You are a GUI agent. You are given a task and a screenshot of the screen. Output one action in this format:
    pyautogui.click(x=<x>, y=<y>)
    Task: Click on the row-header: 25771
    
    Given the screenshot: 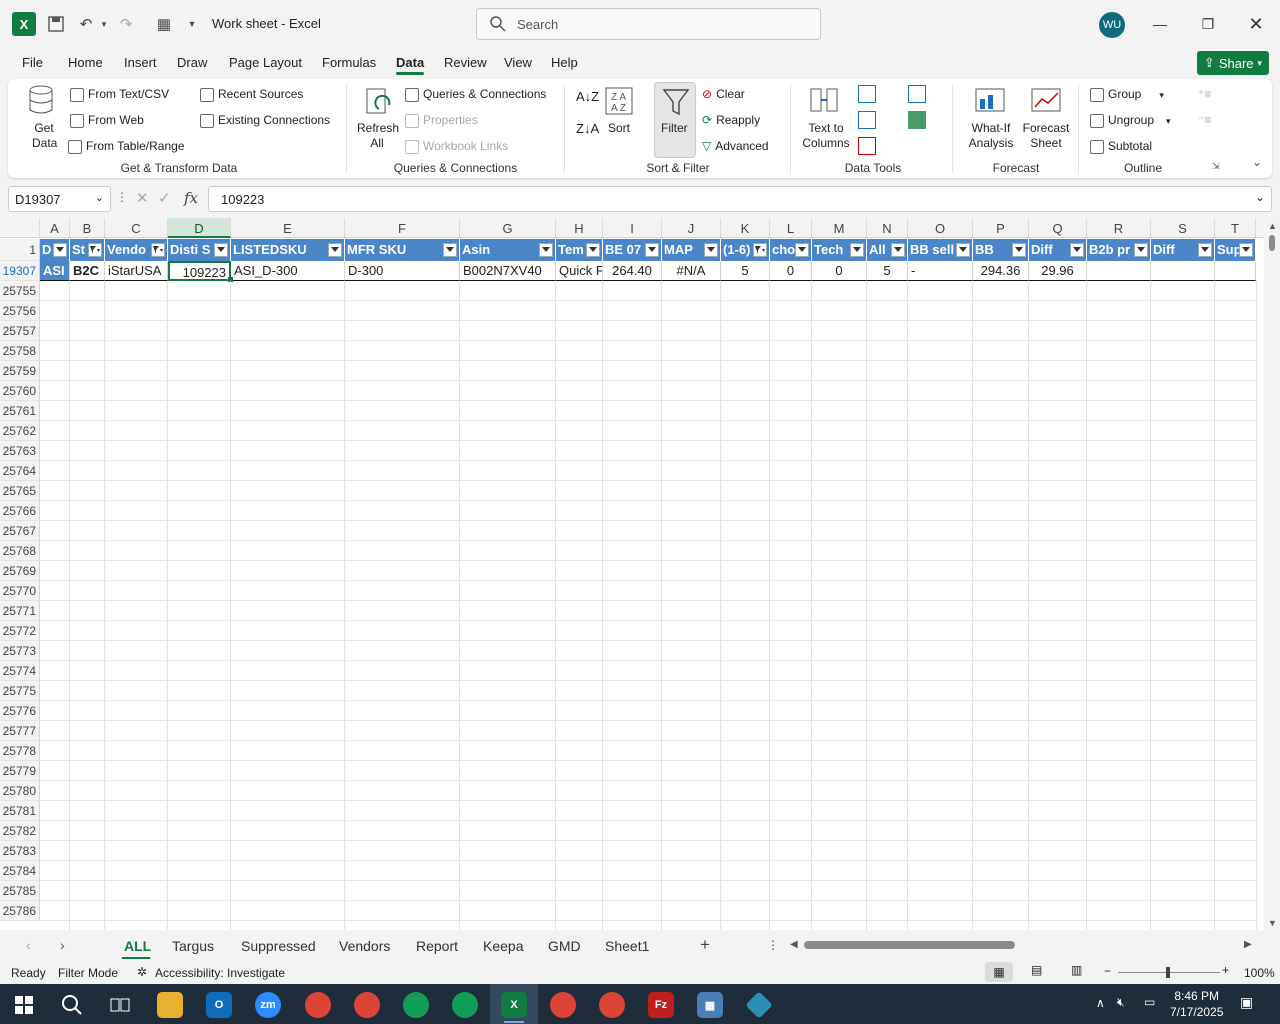 What is the action you would take?
    pyautogui.click(x=20, y=611)
    